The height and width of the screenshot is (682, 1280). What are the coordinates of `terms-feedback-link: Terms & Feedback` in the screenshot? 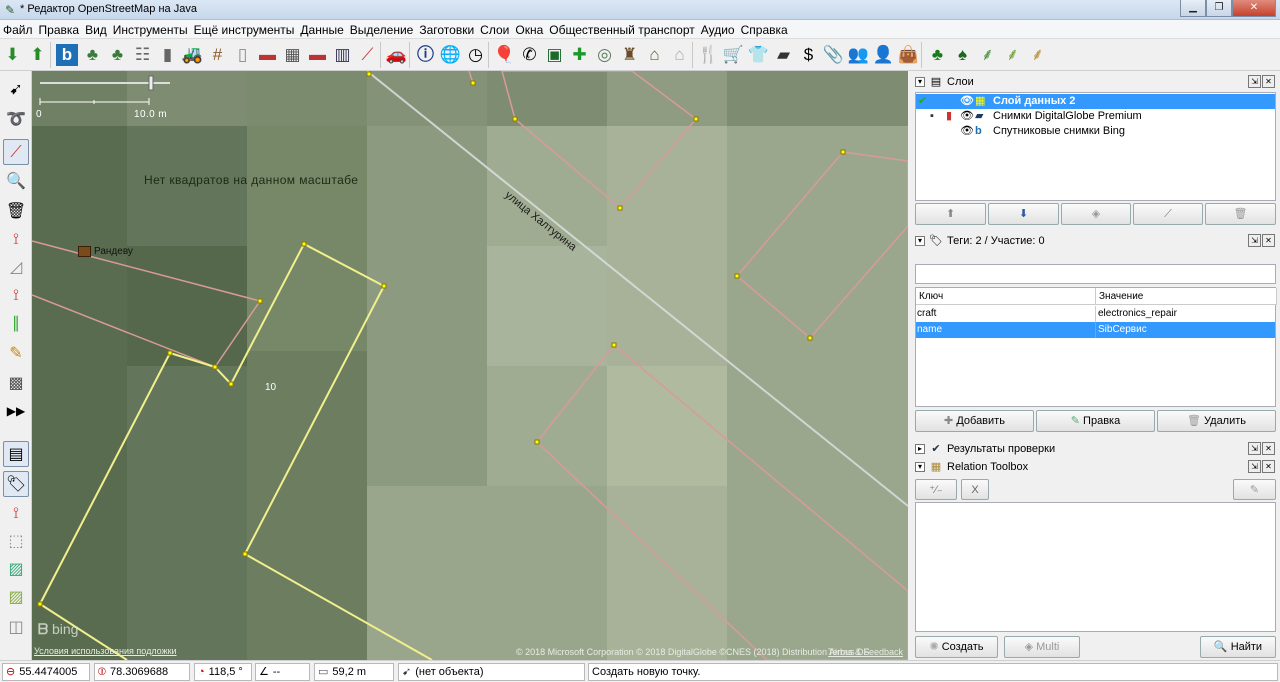 It's located at (865, 652).